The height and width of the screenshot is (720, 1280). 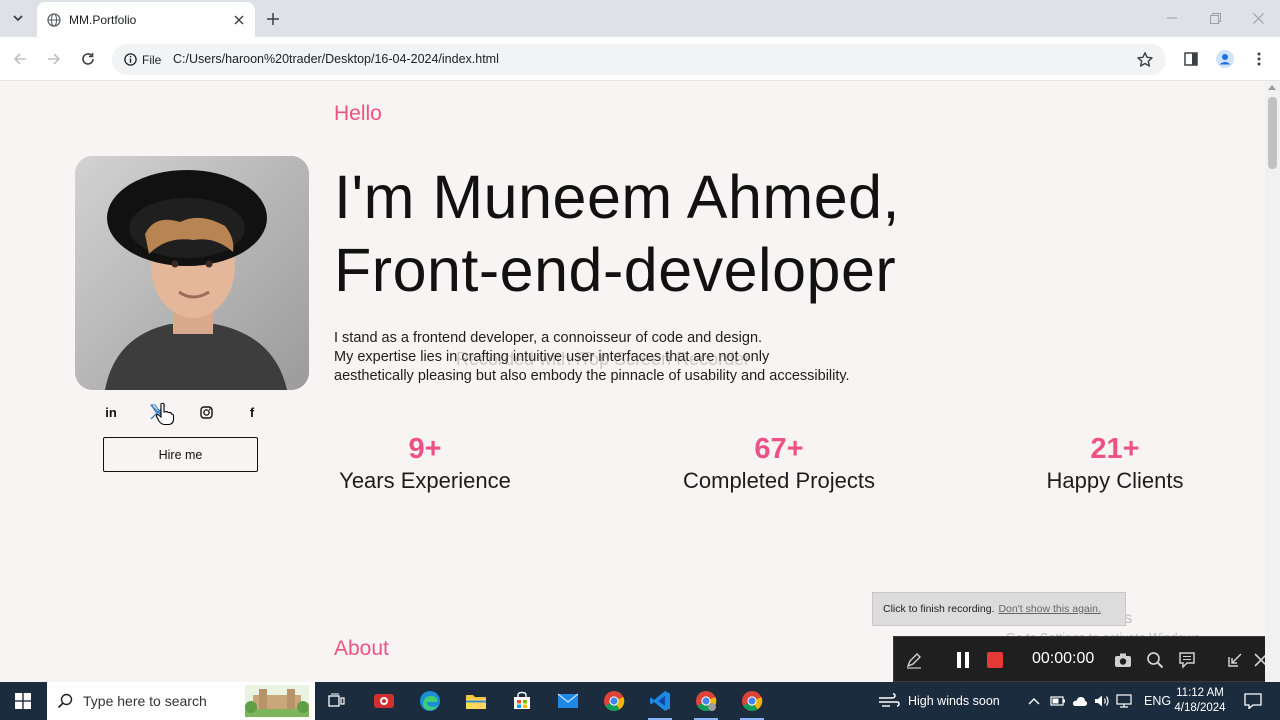 I want to click on vscode-icon, so click(x=660, y=701).